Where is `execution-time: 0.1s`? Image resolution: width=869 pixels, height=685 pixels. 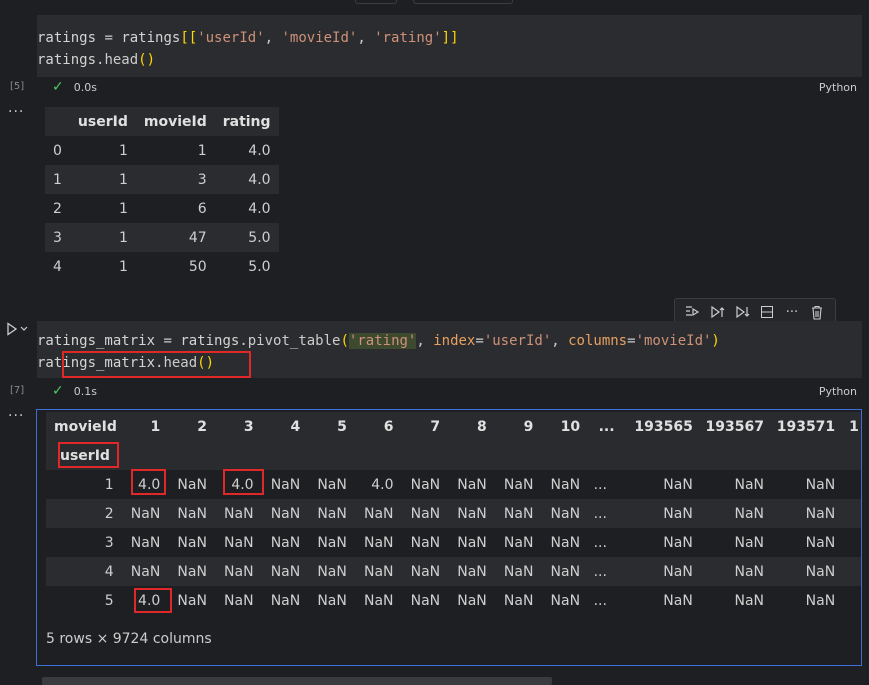 execution-time: 0.1s is located at coordinates (85, 391).